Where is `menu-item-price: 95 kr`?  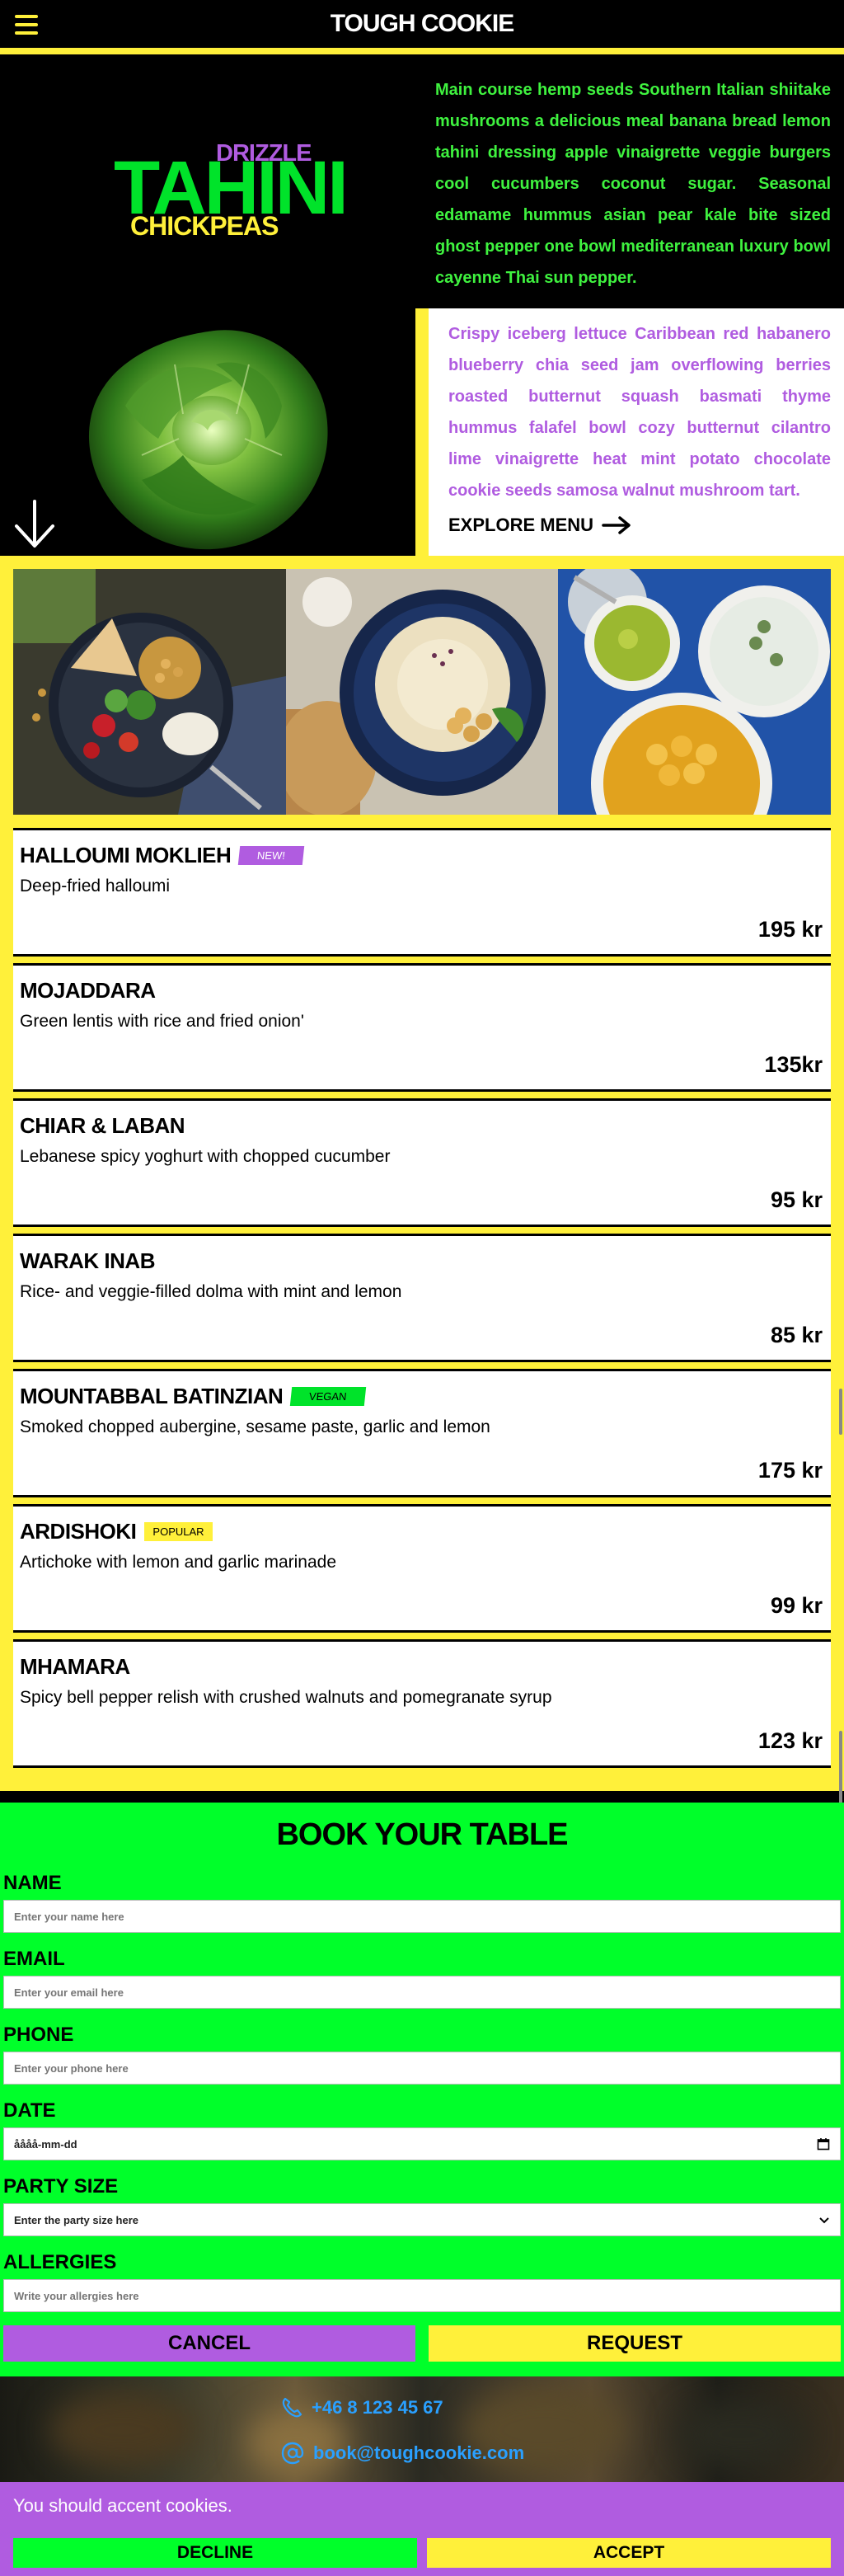 menu-item-price: 95 kr is located at coordinates (797, 1199).